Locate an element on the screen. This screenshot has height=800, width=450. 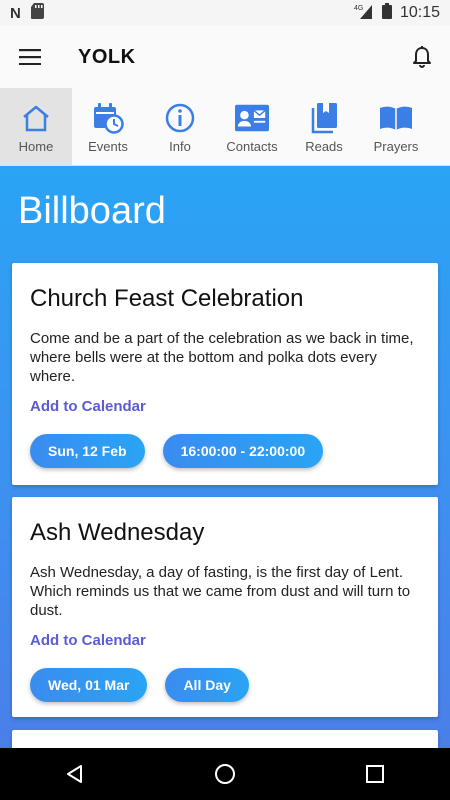
back-button is located at coordinates (75, 774).